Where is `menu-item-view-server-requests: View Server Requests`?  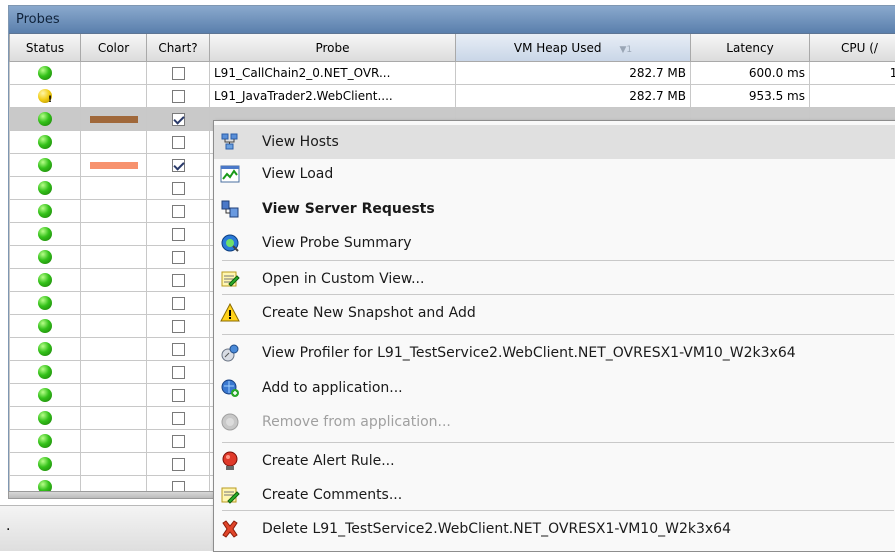 menu-item-view-server-requests: View Server Requests is located at coordinates (554, 209).